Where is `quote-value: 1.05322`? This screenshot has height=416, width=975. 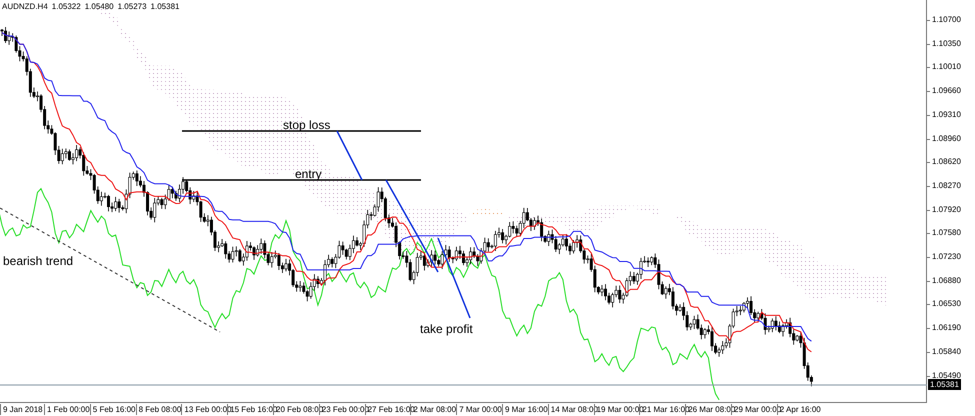 quote-value: 1.05322 is located at coordinates (66, 6).